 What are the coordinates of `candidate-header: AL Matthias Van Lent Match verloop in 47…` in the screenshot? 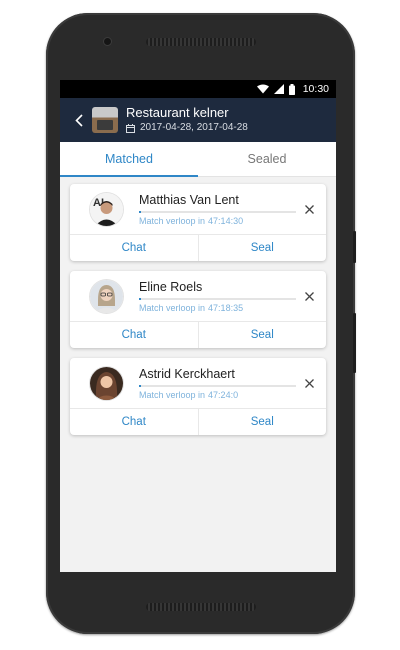 It's located at (198, 209).